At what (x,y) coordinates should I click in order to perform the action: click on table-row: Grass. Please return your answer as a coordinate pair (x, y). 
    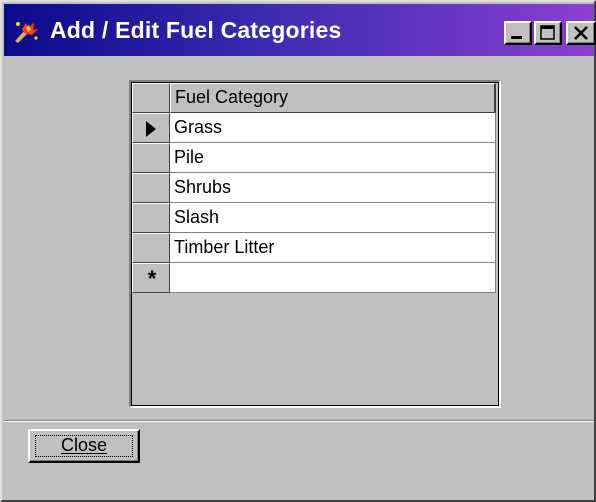
    Looking at the image, I should click on (315, 128).